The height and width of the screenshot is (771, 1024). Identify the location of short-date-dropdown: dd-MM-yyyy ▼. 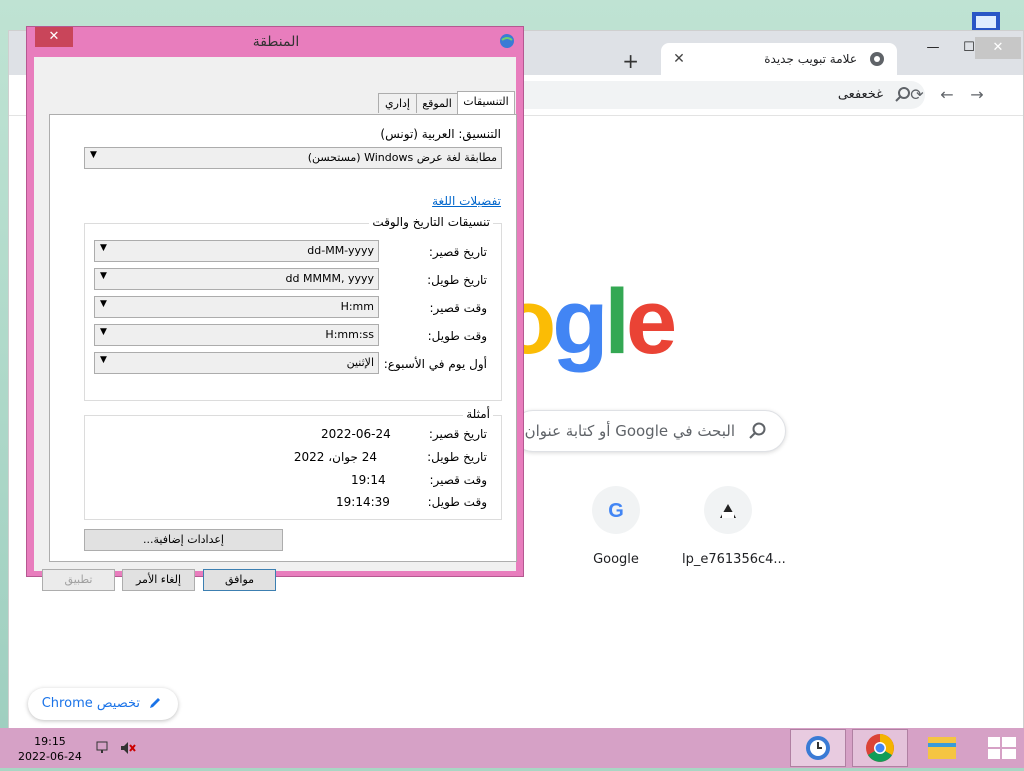
(236, 251).